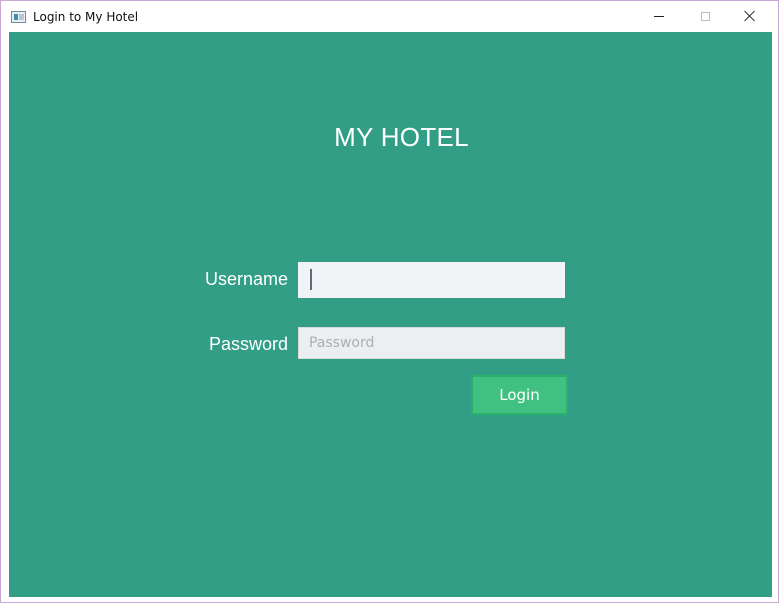  What do you see at coordinates (247, 279) in the screenshot?
I see `username-label: Username` at bounding box center [247, 279].